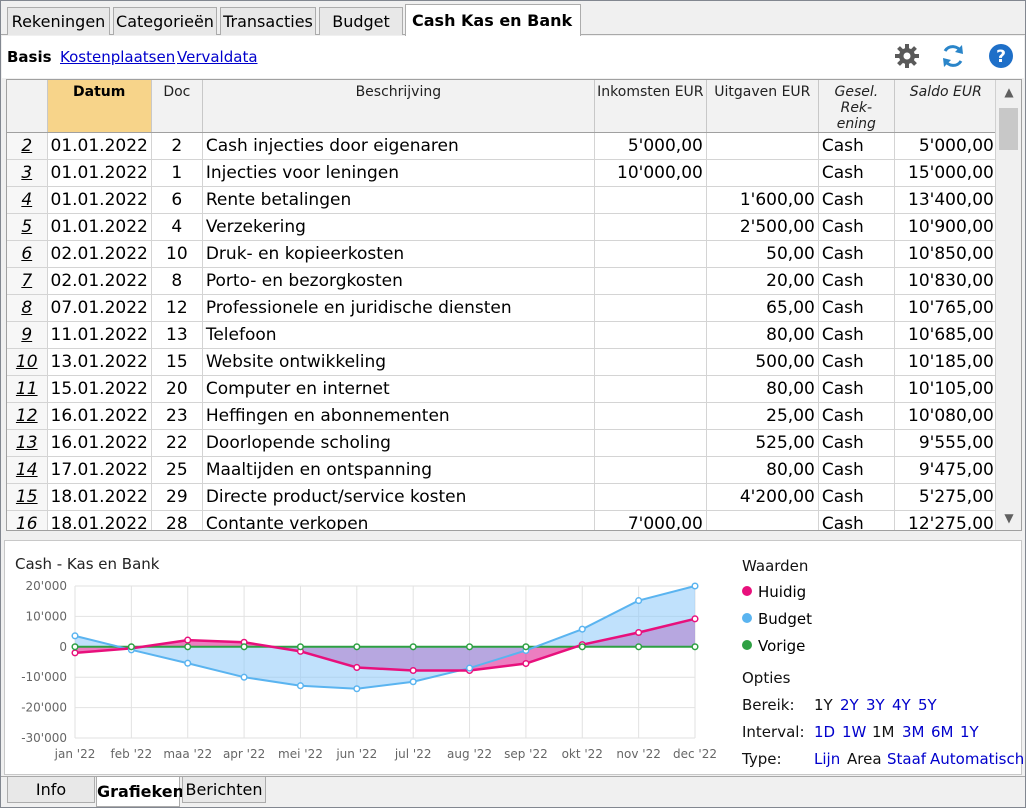 The image size is (1026, 808). I want to click on cell-uitgaven: 65,00, so click(762, 308).